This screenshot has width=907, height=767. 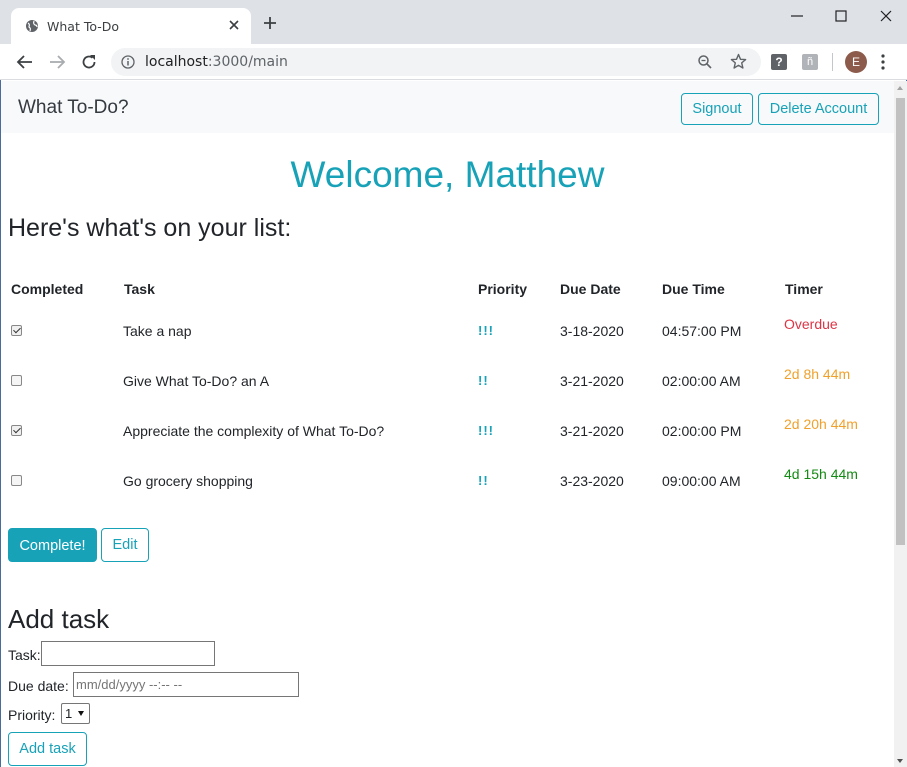 I want to click on column-header-due-date: Due Date, so click(x=590, y=289).